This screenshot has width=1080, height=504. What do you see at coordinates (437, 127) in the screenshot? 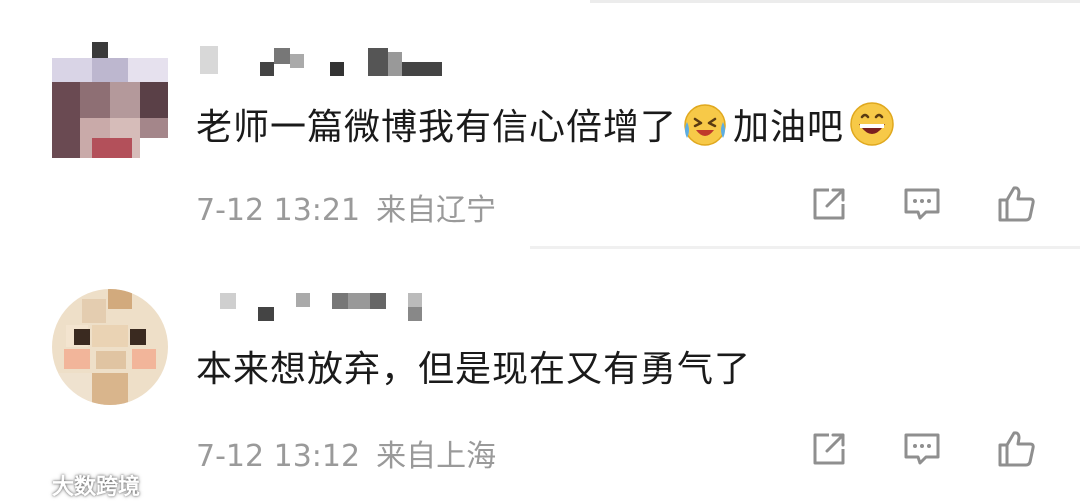
I see `comment-body: 老师一篇微博我有信心倍增了` at bounding box center [437, 127].